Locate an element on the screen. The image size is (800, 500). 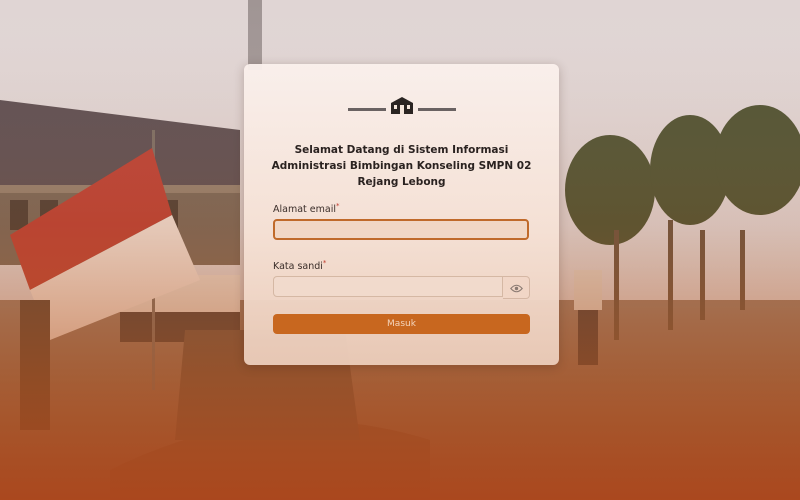
password-toggle-button is located at coordinates (516, 287).